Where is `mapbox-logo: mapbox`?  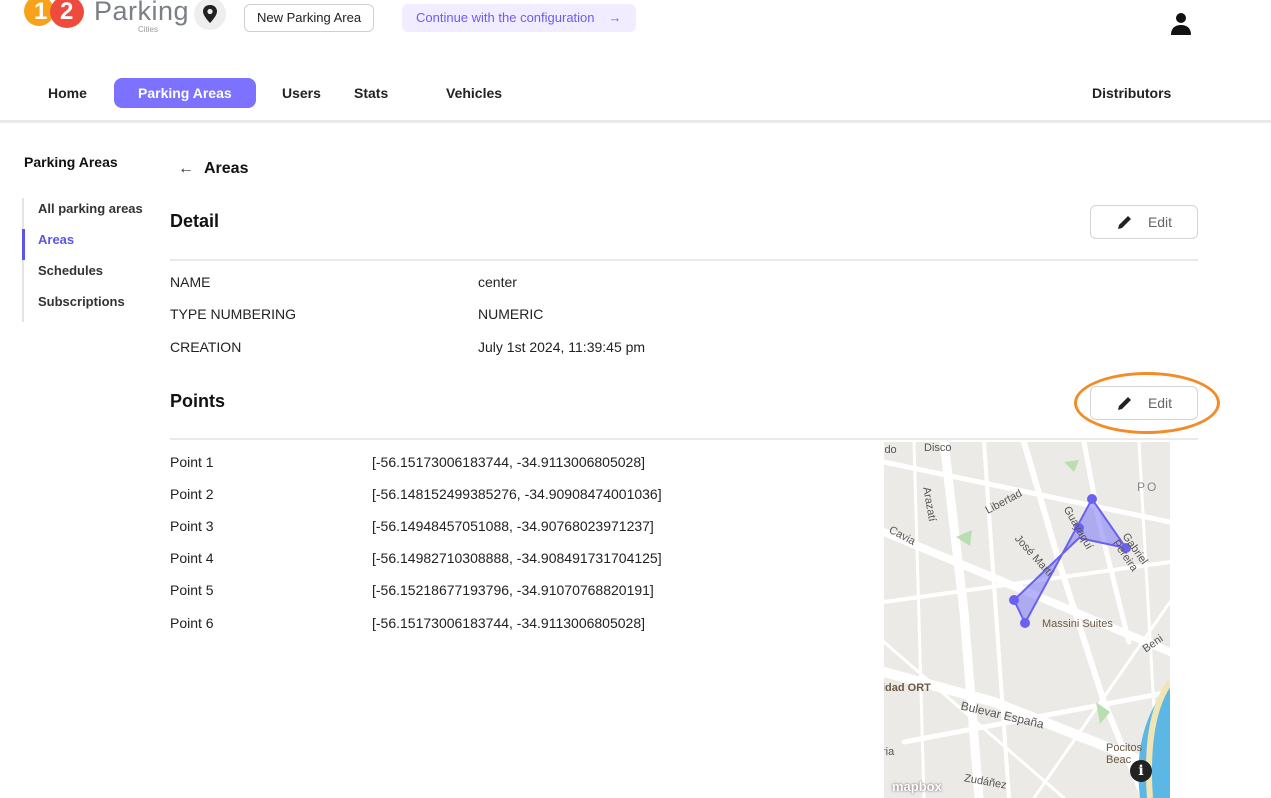
mapbox-logo: mapbox is located at coordinates (917, 786).